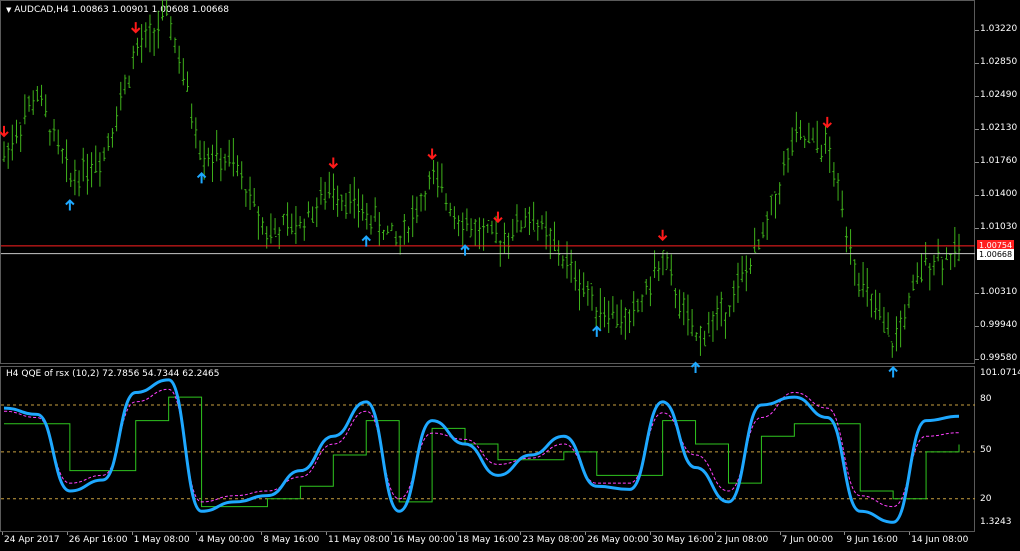 Image resolution: width=1020 pixels, height=551 pixels. What do you see at coordinates (999, 292) in the screenshot?
I see `price-tick-label: 1.00310` at bounding box center [999, 292].